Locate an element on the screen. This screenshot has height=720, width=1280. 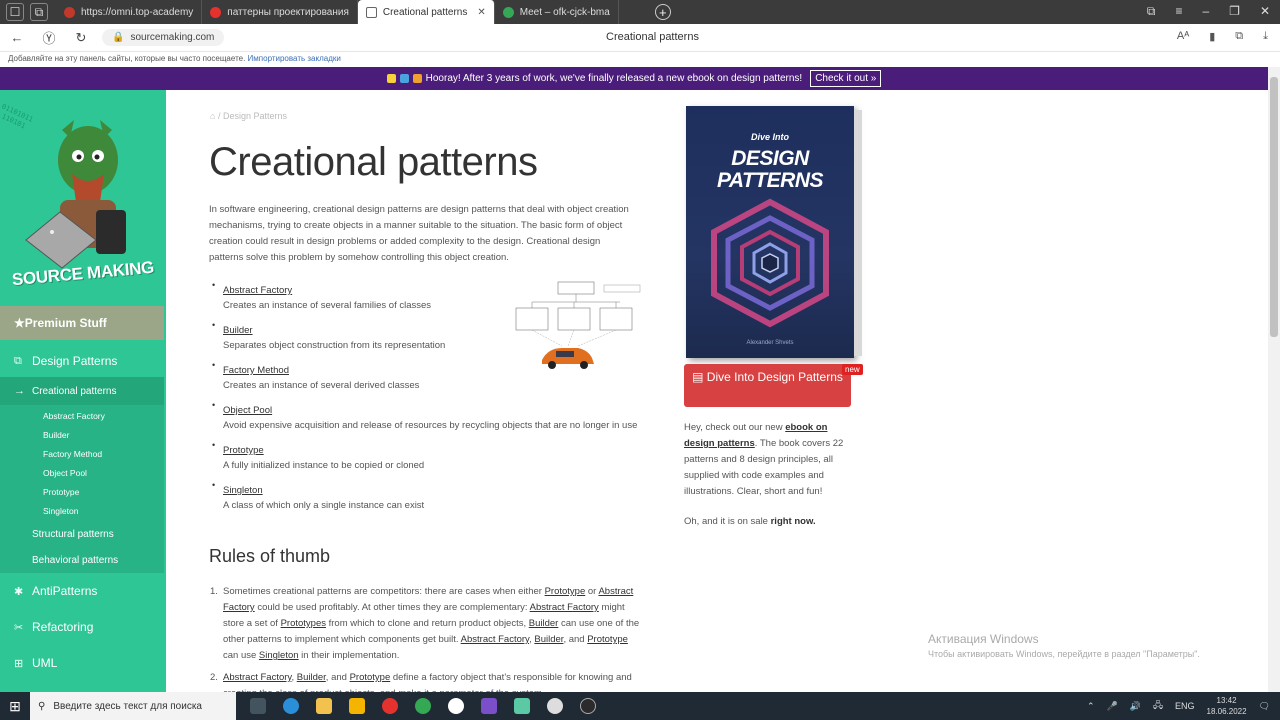
obs-icon is located at coordinates (588, 706).